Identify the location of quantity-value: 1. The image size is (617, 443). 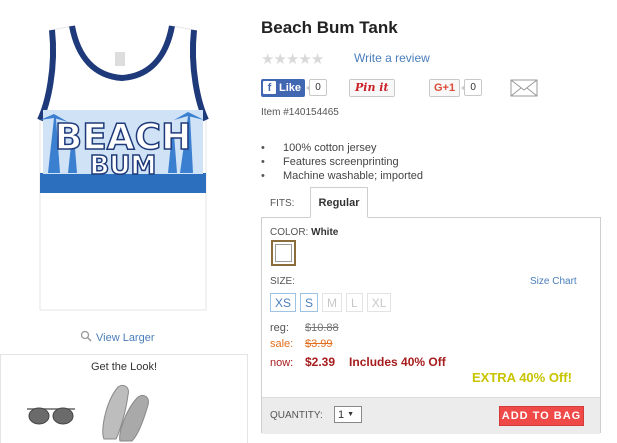
(341, 414).